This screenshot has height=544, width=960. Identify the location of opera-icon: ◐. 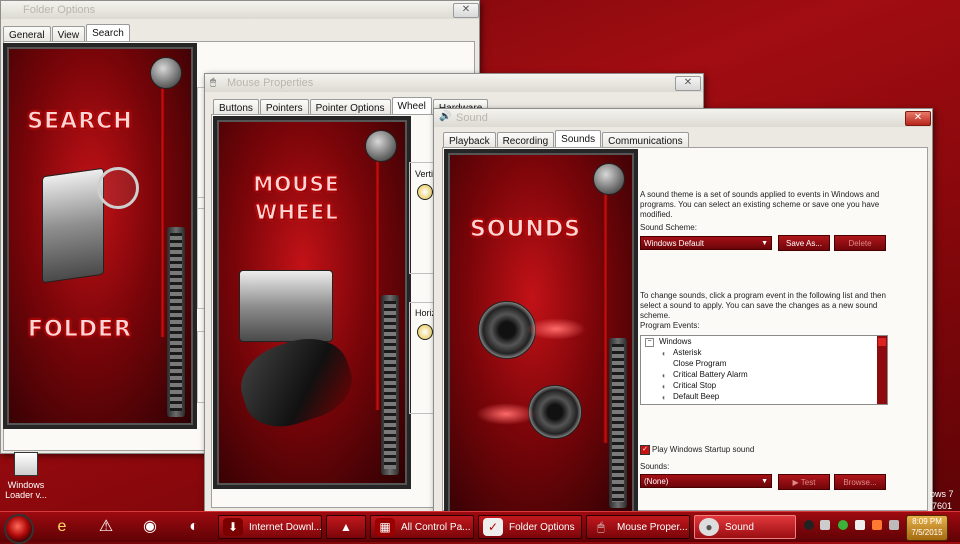
(194, 527).